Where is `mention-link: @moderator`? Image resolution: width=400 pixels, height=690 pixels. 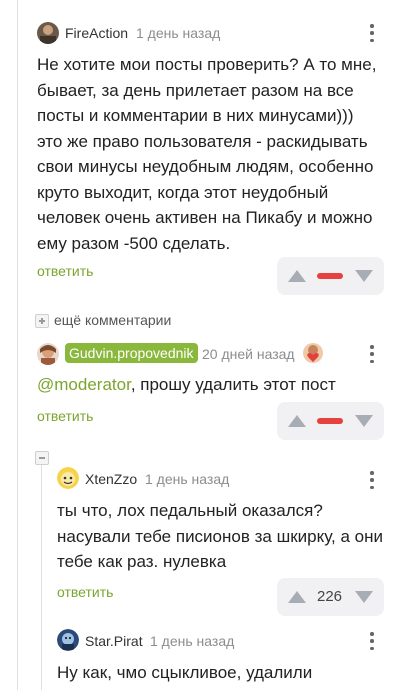
mention-link: @moderator is located at coordinates (84, 384).